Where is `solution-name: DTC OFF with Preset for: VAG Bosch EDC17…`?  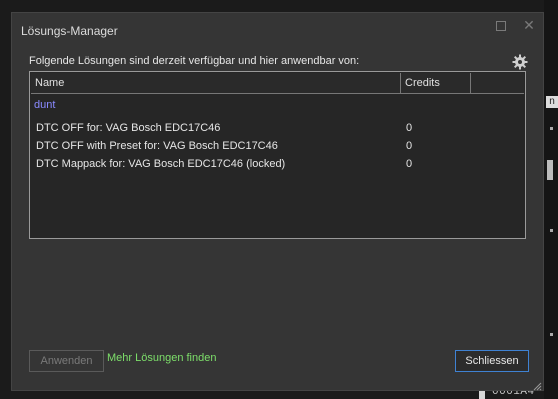
solution-name: DTC OFF with Preset for: VAG Bosch EDC17… is located at coordinates (157, 146).